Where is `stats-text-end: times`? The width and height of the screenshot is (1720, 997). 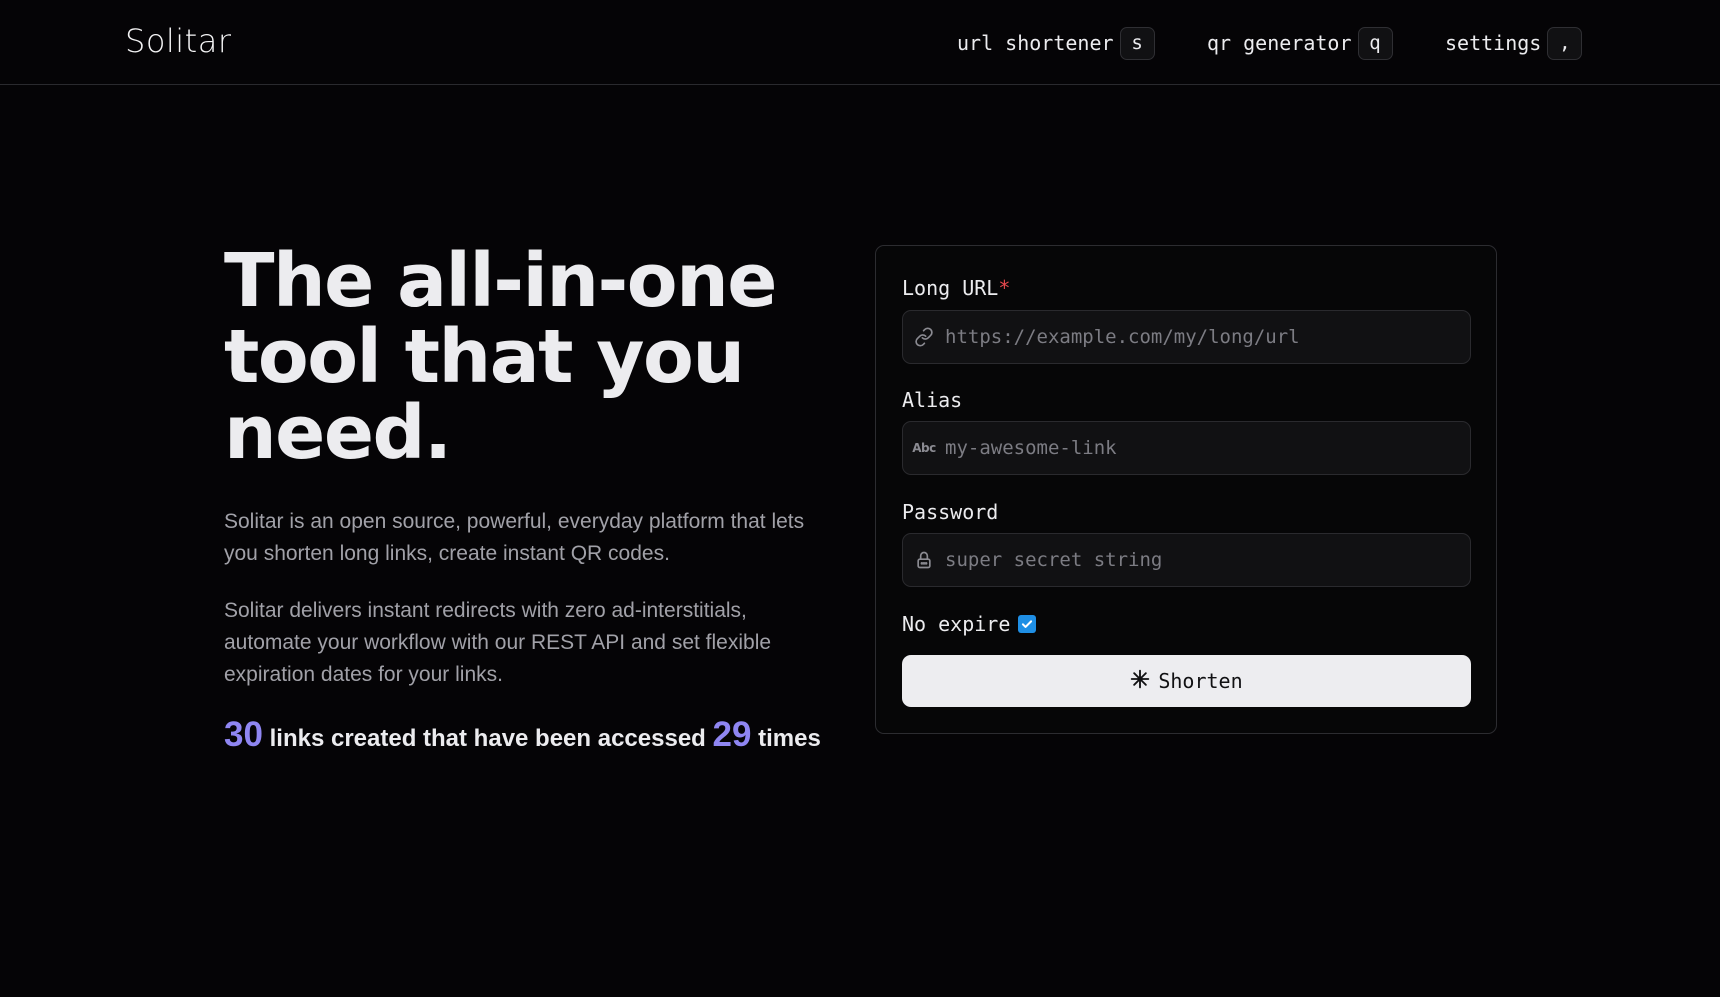 stats-text-end: times is located at coordinates (789, 738).